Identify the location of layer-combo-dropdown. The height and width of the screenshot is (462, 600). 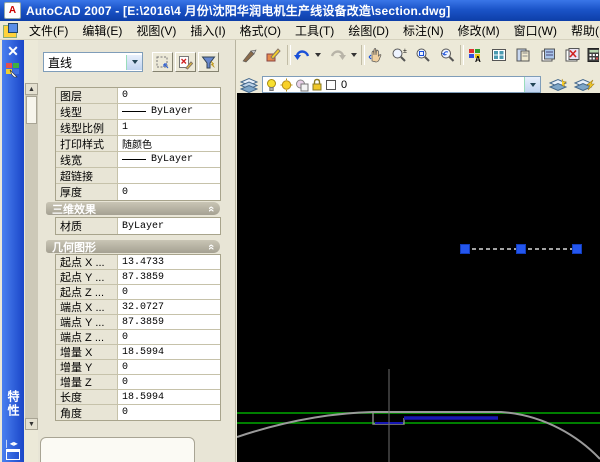
(532, 84).